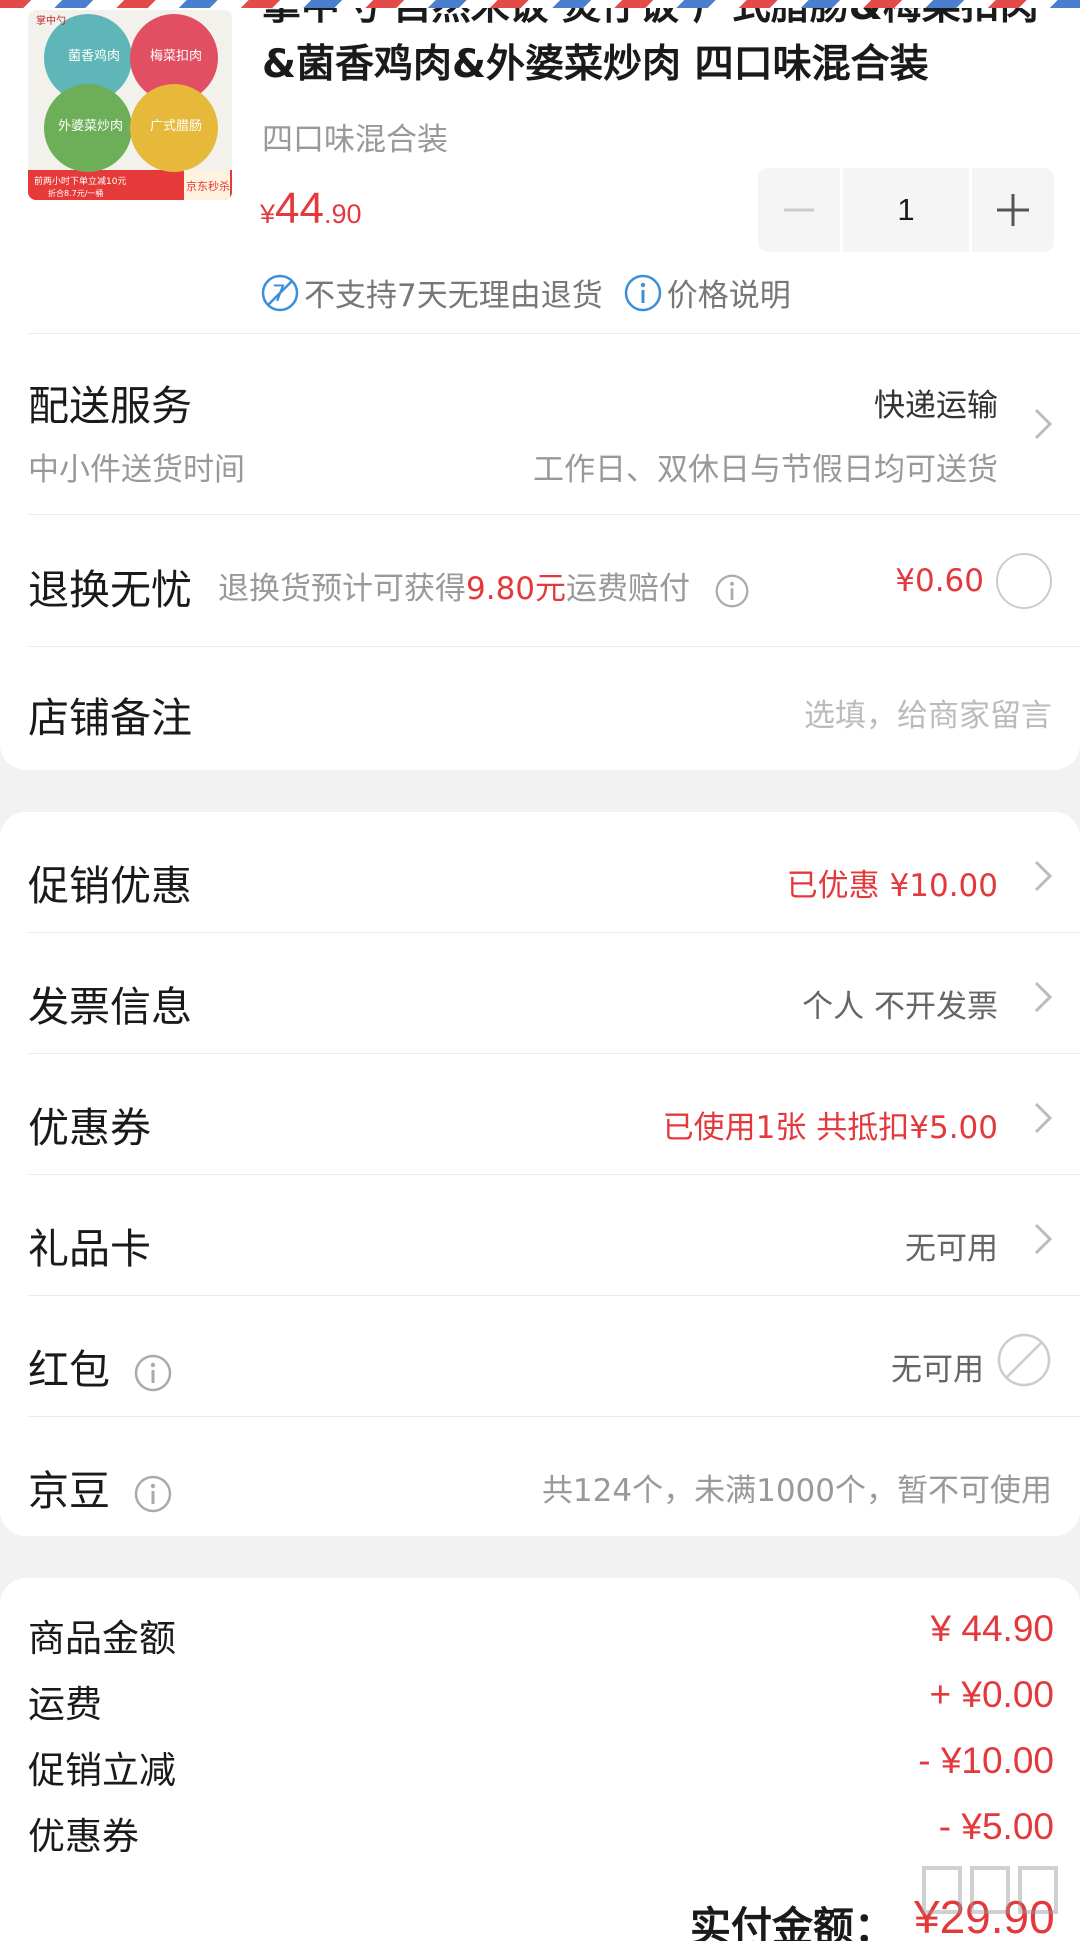 The image size is (1080, 1941). I want to click on thumb-flavor-1: 菌香鸡肉, so click(94, 56).